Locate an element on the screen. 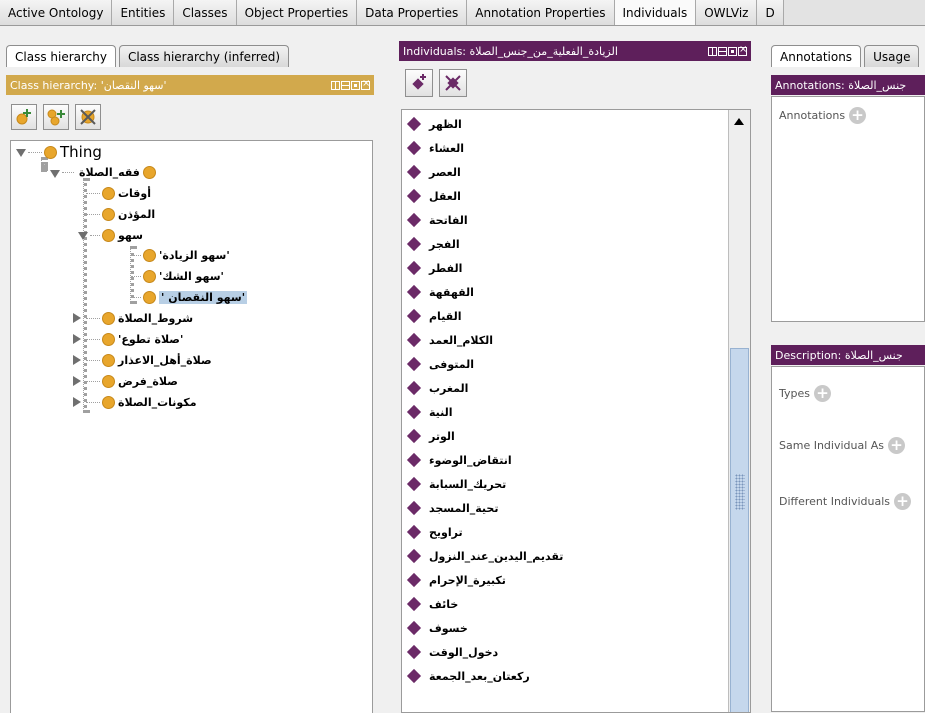 The width and height of the screenshot is (925, 713). individual-label: خسوف is located at coordinates (448, 628).